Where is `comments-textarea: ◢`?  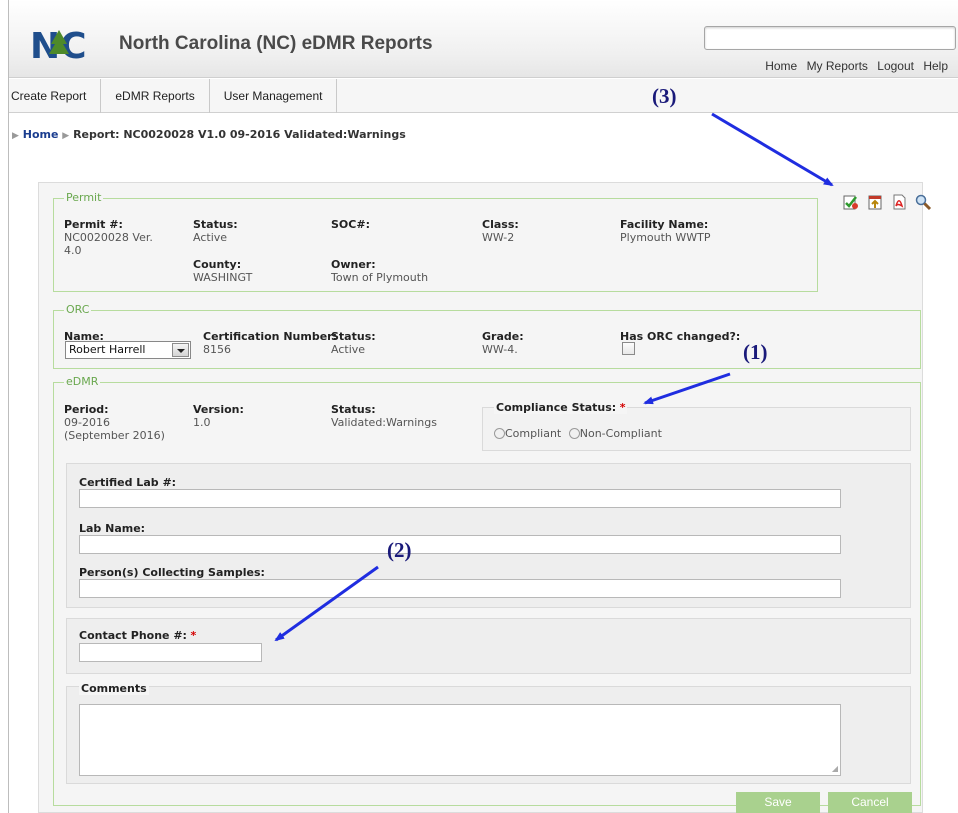 comments-textarea: ◢ is located at coordinates (460, 740).